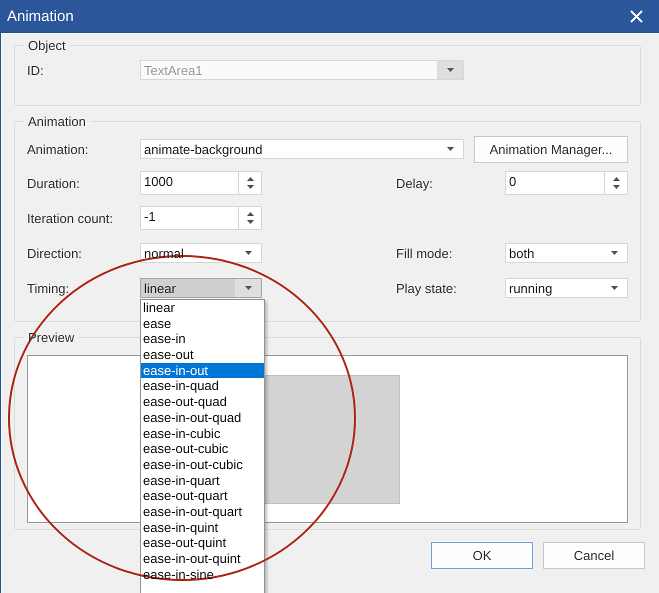 The height and width of the screenshot is (593, 659). I want to click on group-title: Animation, so click(57, 121).